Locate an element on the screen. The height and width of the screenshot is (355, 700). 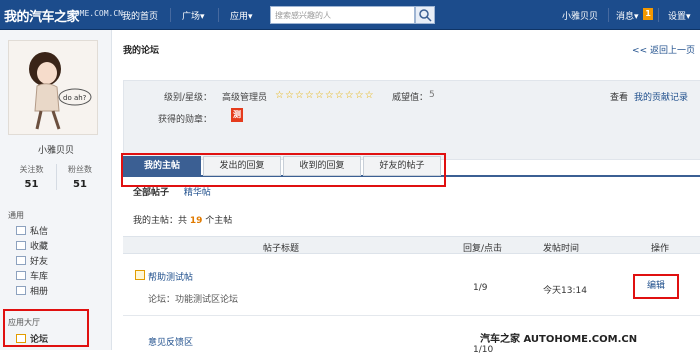
post-count: 我的主帖：共 19 个主帖 is located at coordinates (182, 219).